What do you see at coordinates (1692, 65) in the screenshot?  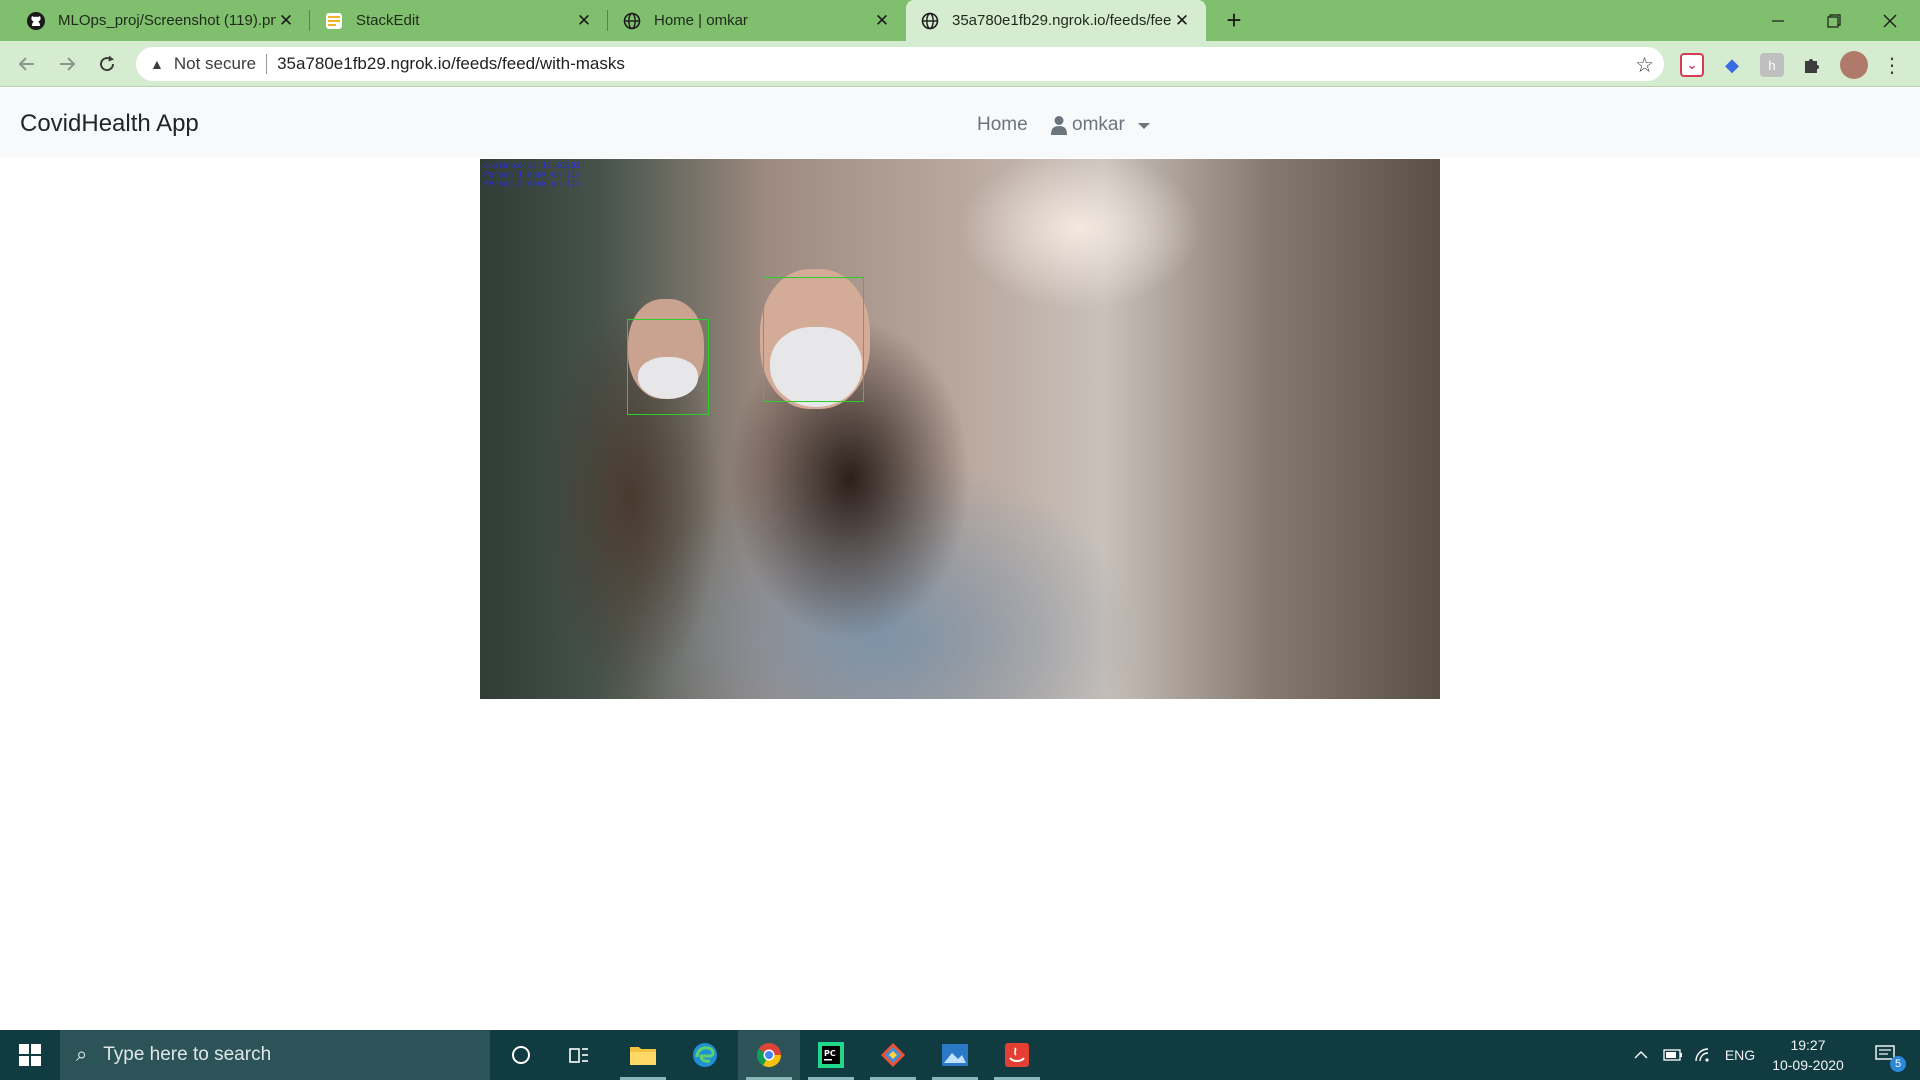 I see `pocket-extension-icon: ⌄` at bounding box center [1692, 65].